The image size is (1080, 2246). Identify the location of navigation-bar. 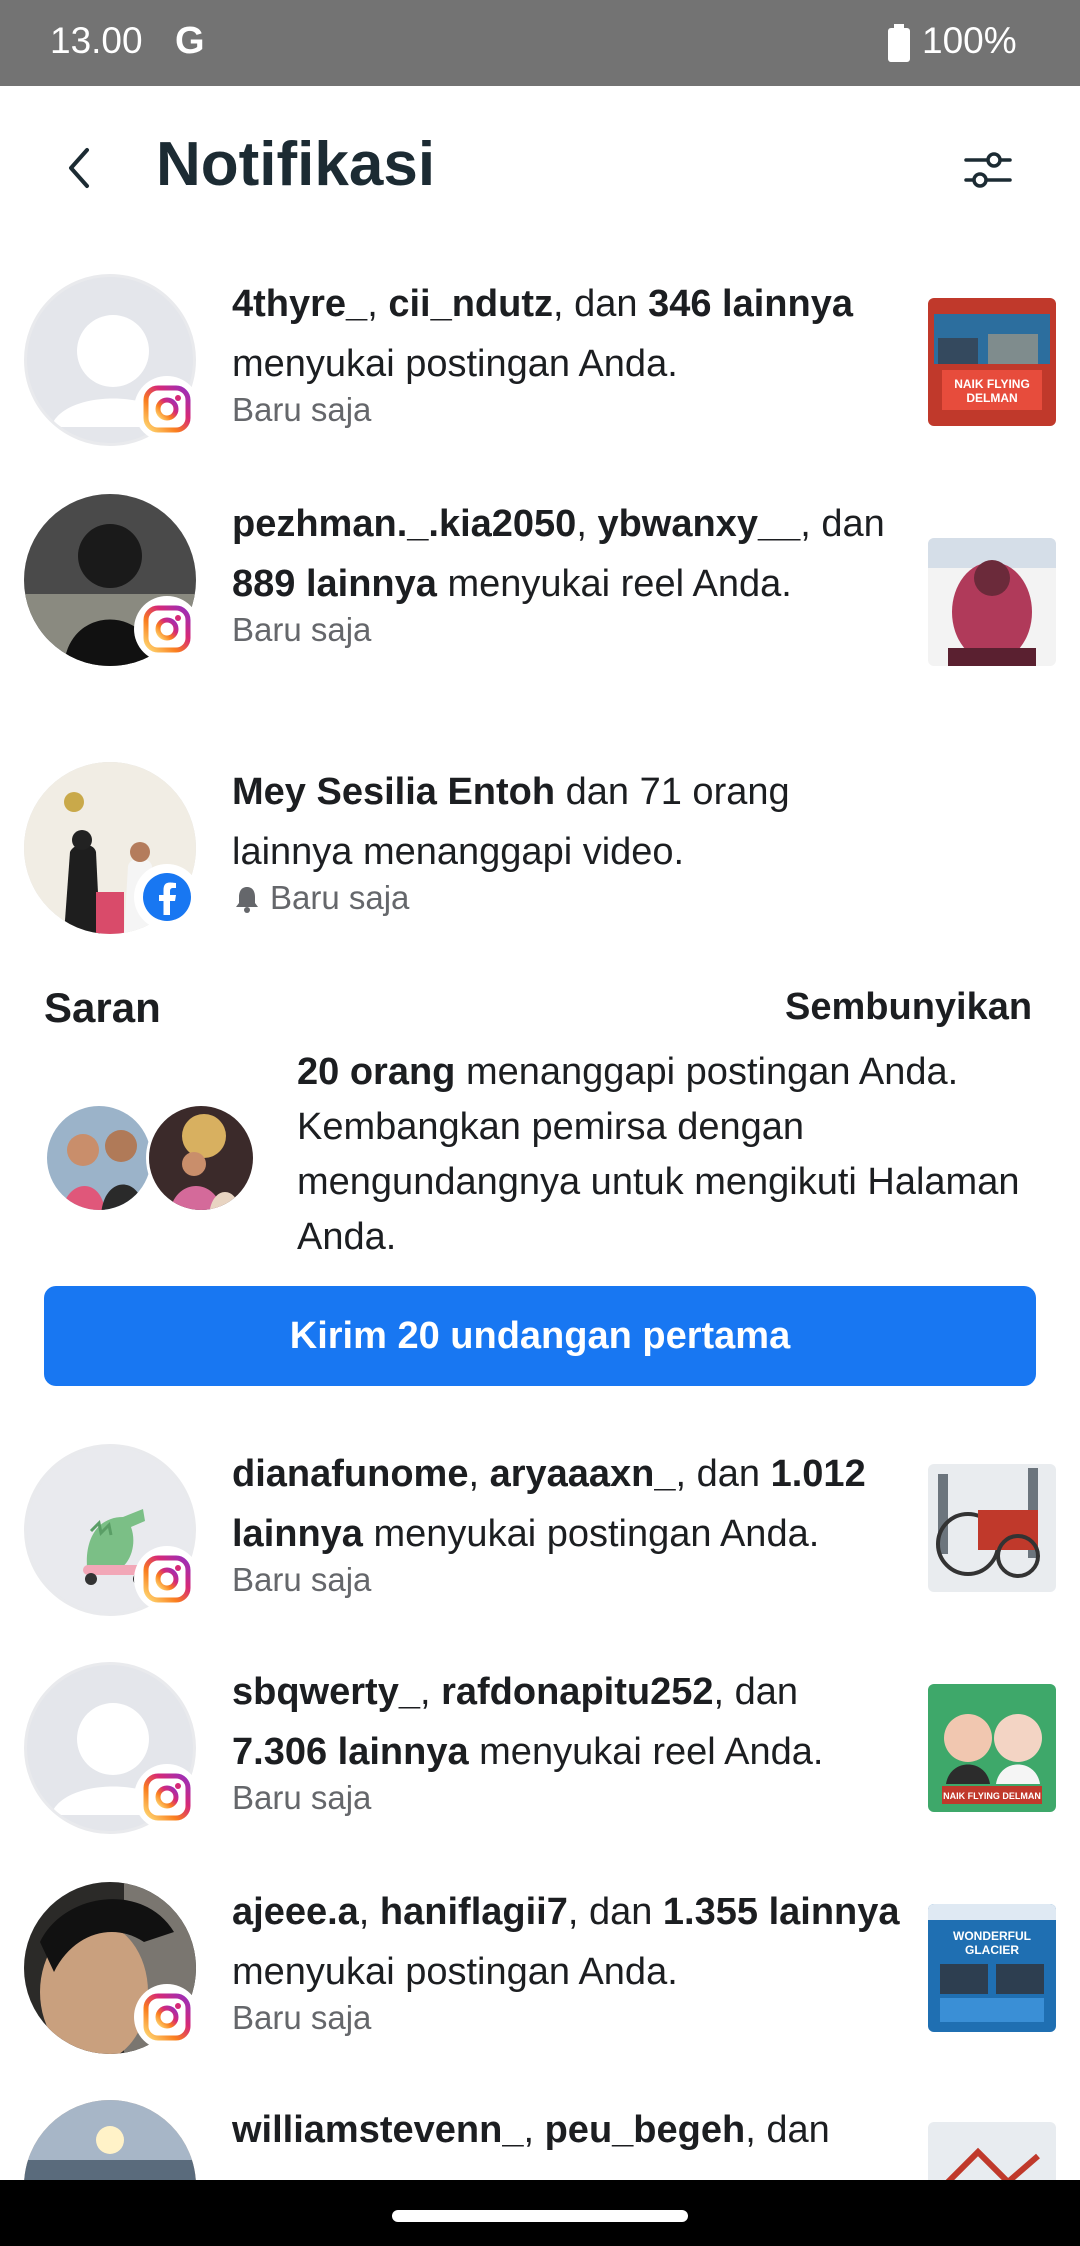
(540, 2213).